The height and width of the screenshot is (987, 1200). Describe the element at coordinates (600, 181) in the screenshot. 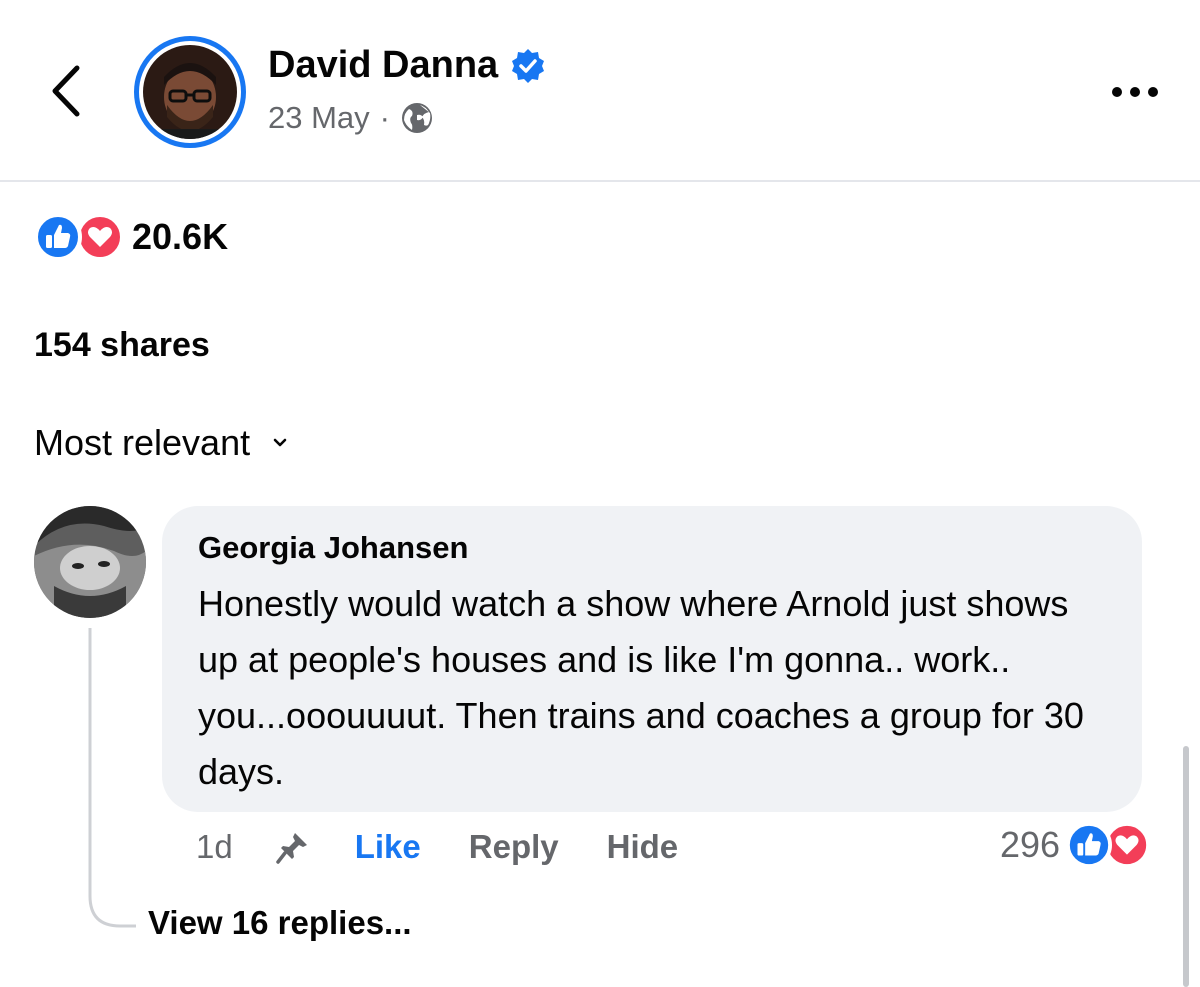

I see `header-divider` at that location.